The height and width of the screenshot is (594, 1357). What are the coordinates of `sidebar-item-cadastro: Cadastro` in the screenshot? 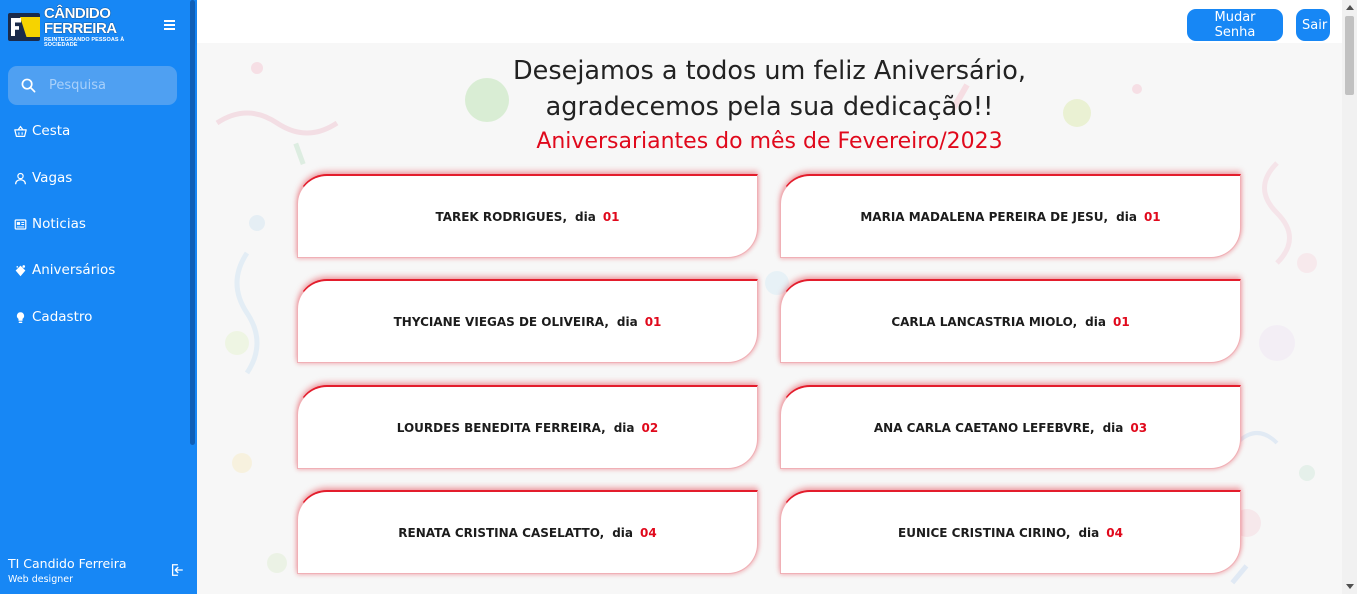 It's located at (53, 317).